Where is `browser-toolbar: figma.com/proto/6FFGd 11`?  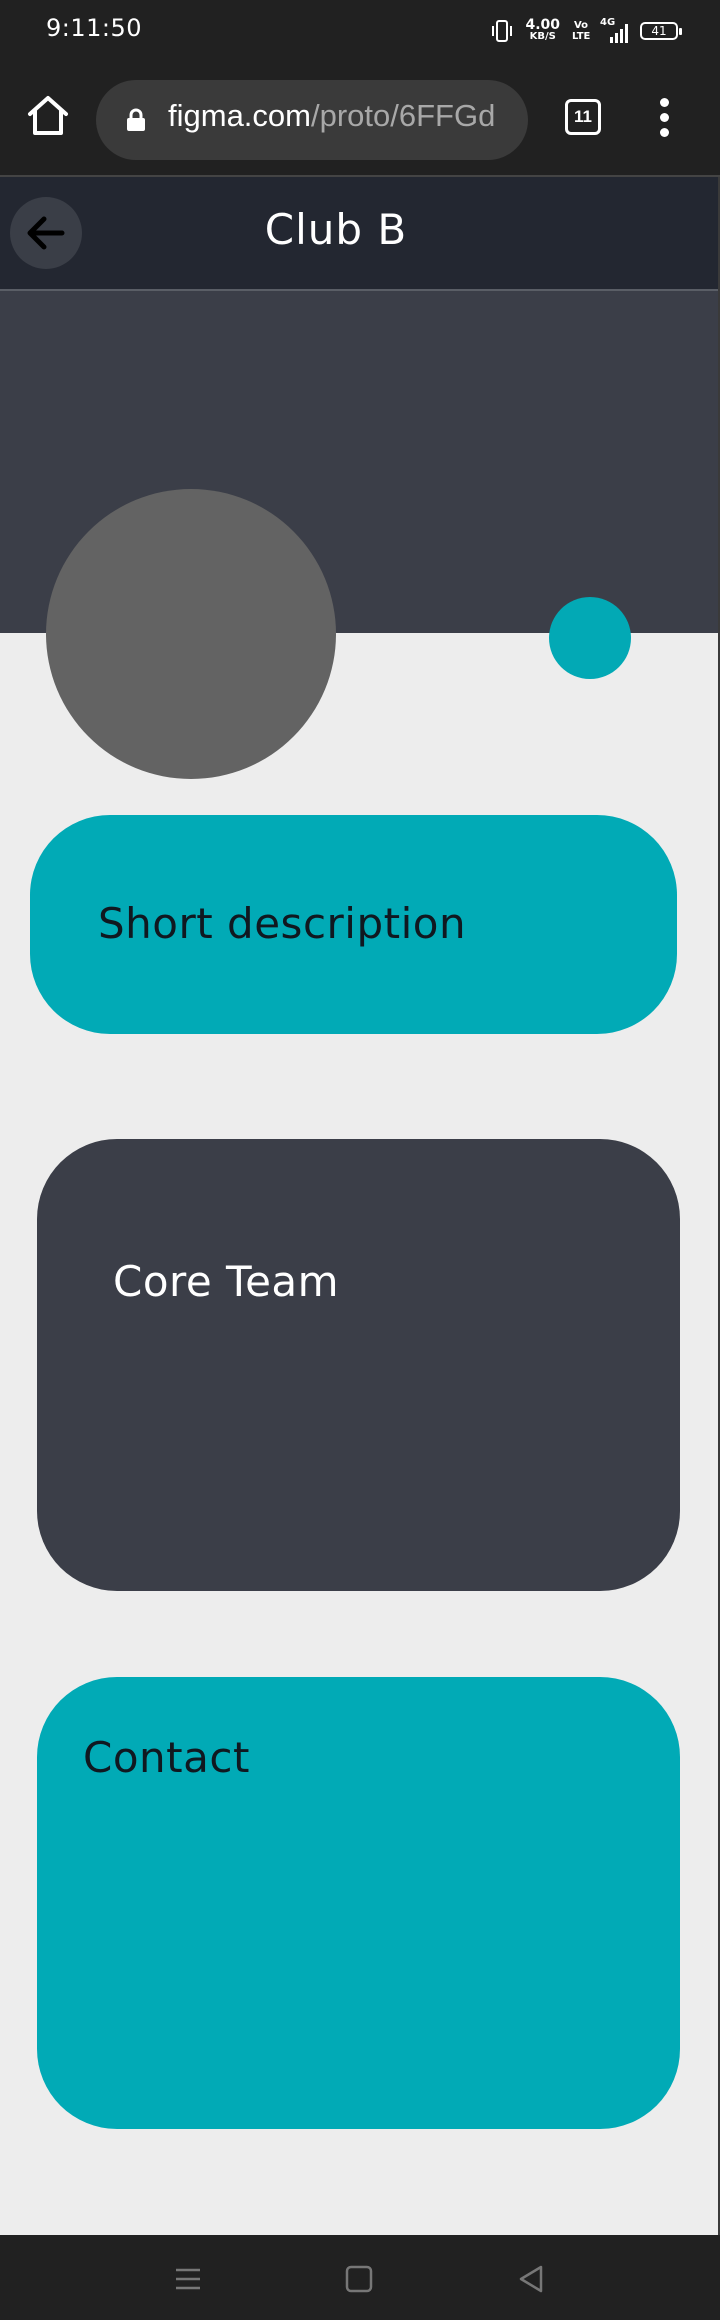
browser-toolbar: figma.com/proto/6FFGd 11 is located at coordinates (360, 119).